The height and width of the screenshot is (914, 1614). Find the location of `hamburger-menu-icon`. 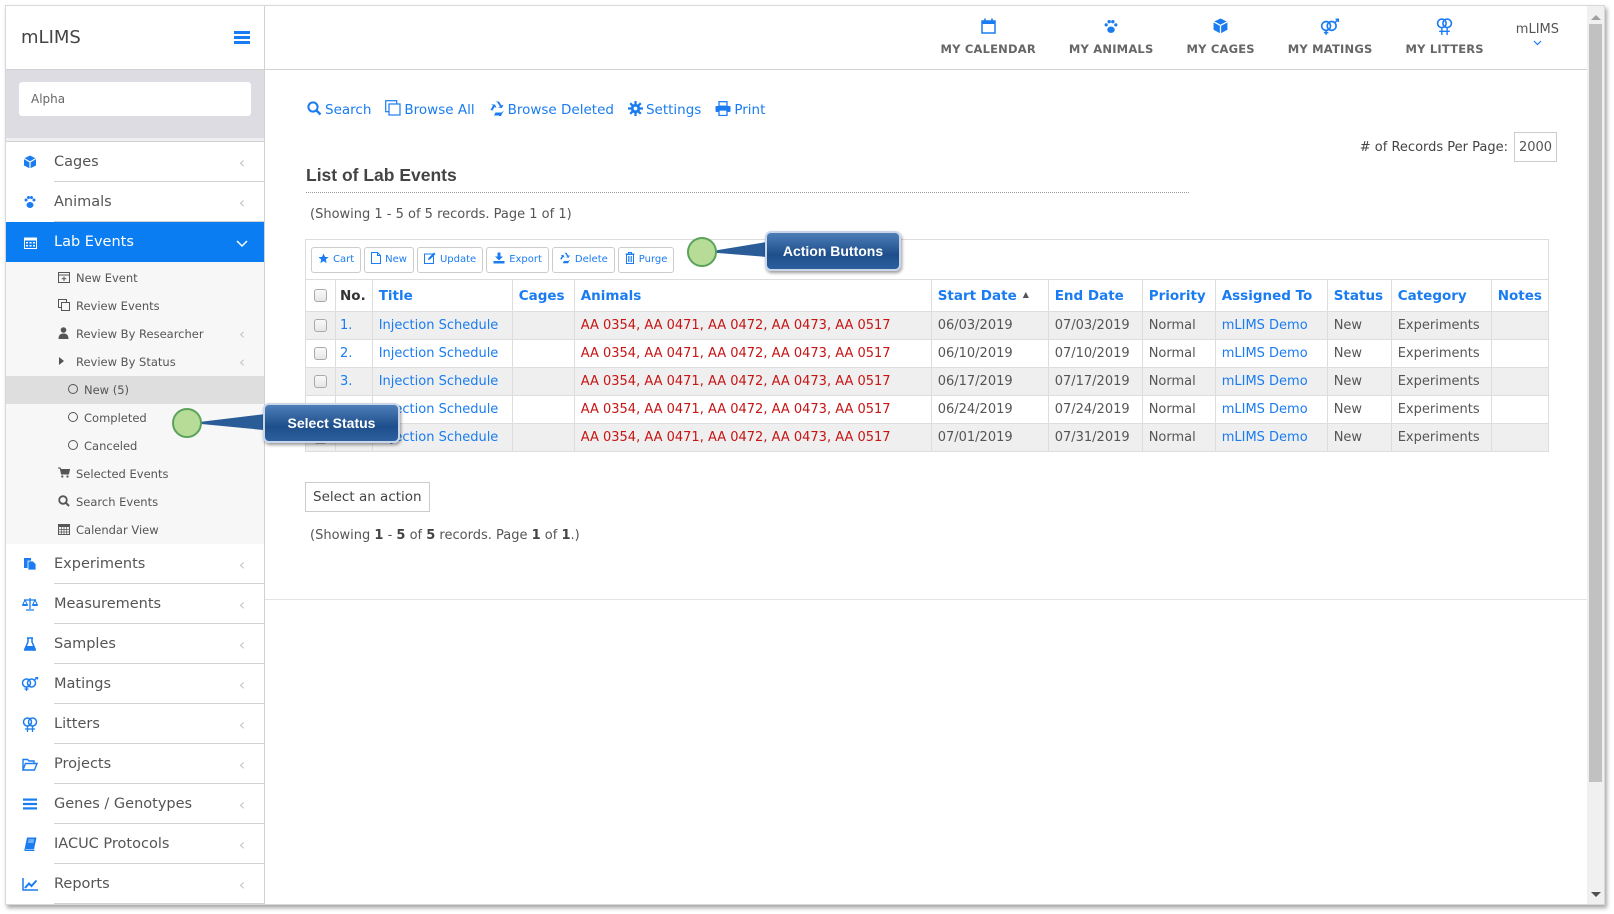

hamburger-menu-icon is located at coordinates (242, 37).